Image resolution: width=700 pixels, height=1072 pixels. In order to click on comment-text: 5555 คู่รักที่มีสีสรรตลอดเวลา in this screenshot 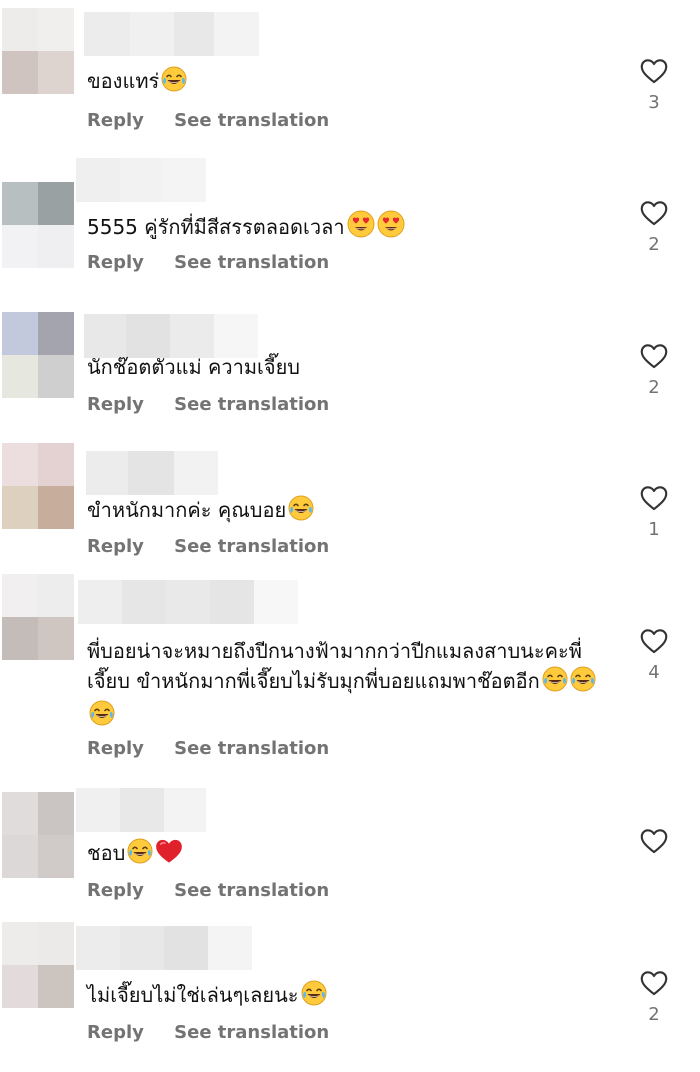, I will do `click(347, 228)`.